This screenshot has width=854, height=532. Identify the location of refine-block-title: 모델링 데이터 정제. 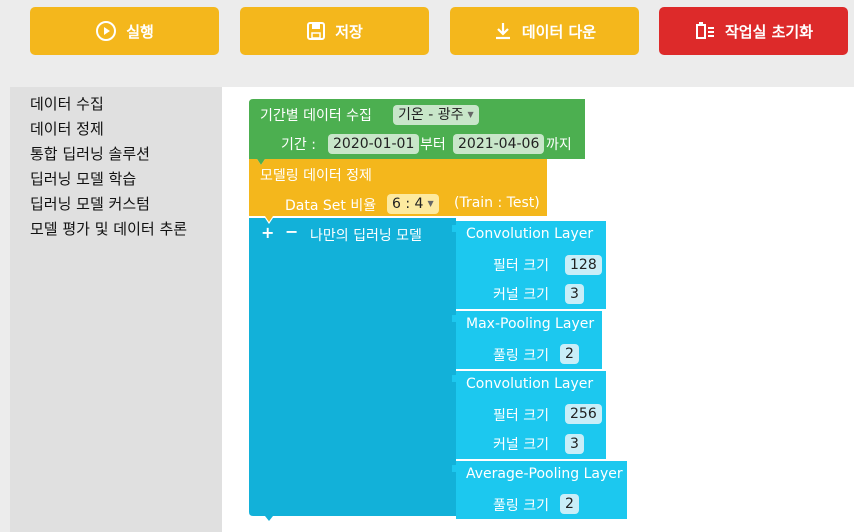
(316, 176).